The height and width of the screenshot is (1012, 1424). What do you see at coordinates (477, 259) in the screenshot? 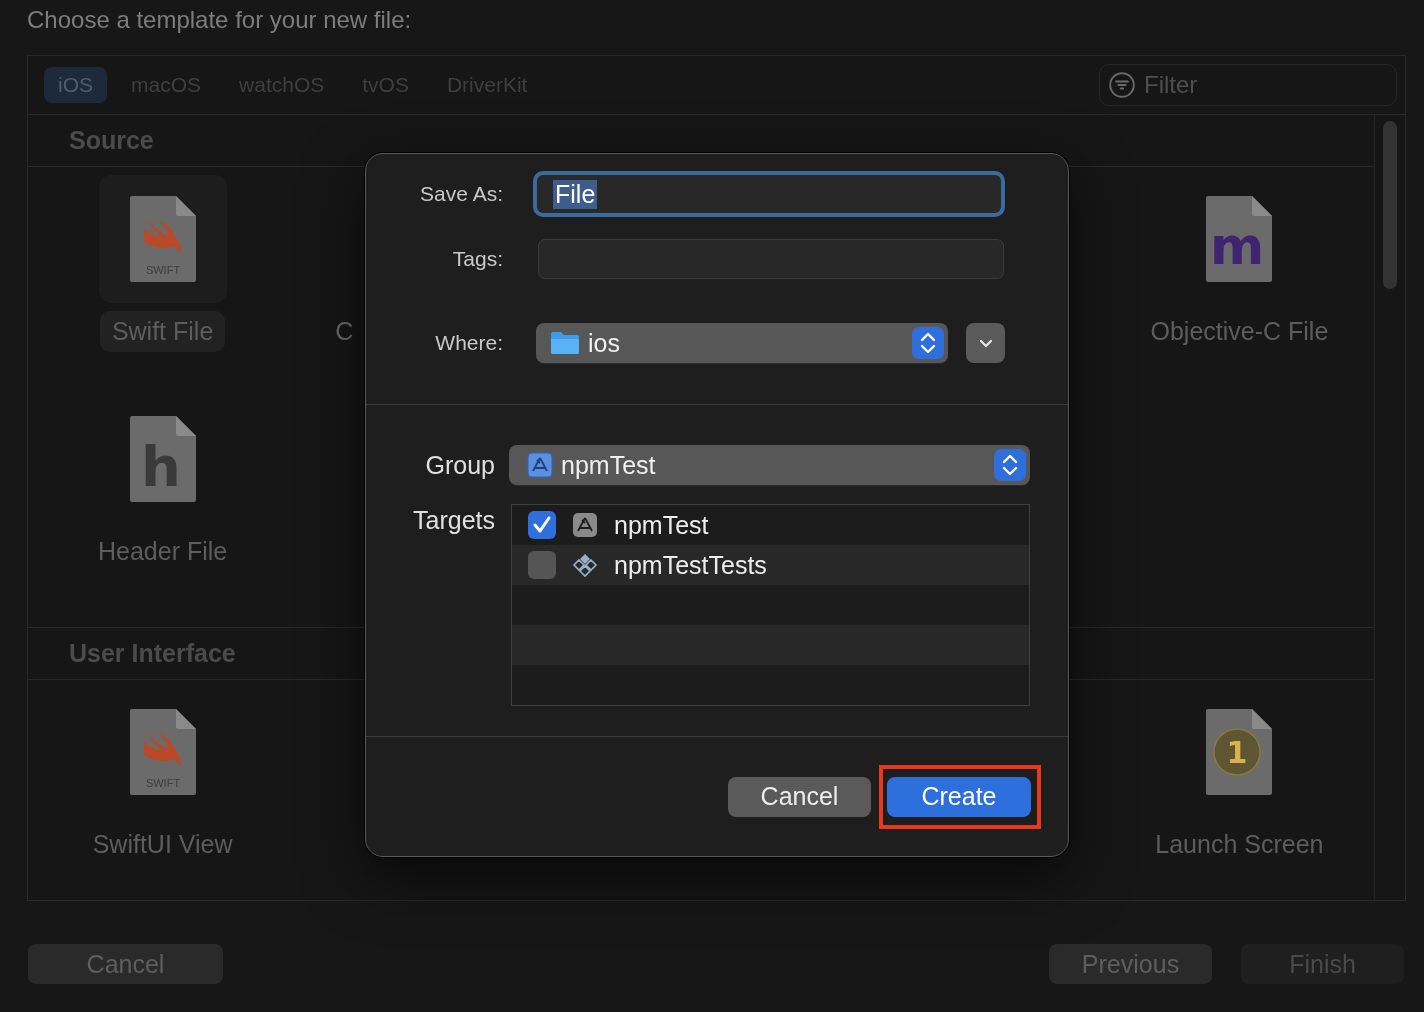
I see `field-label: Tags:` at bounding box center [477, 259].